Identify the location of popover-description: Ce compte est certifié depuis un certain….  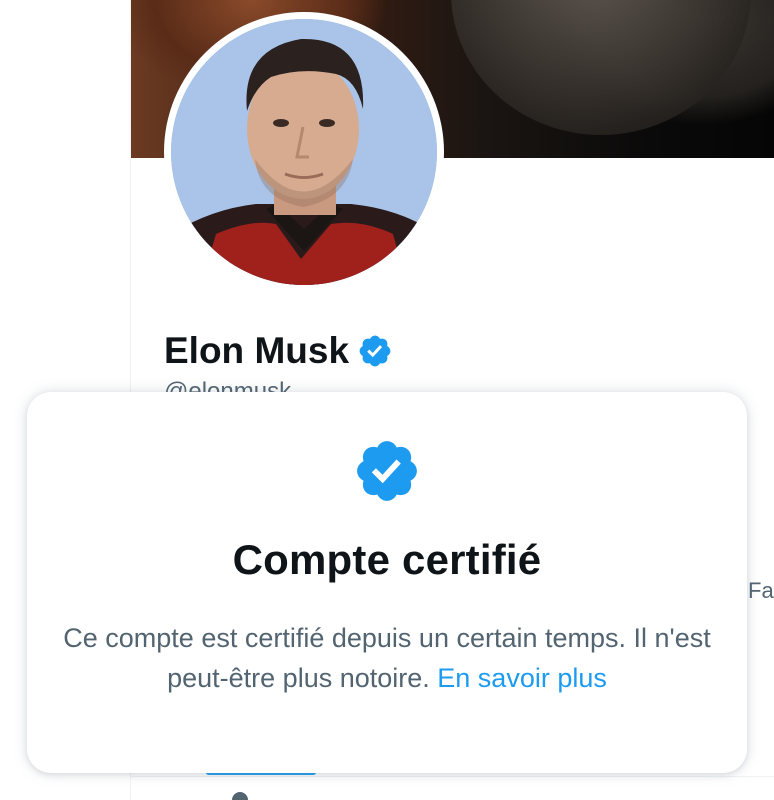
(387, 658).